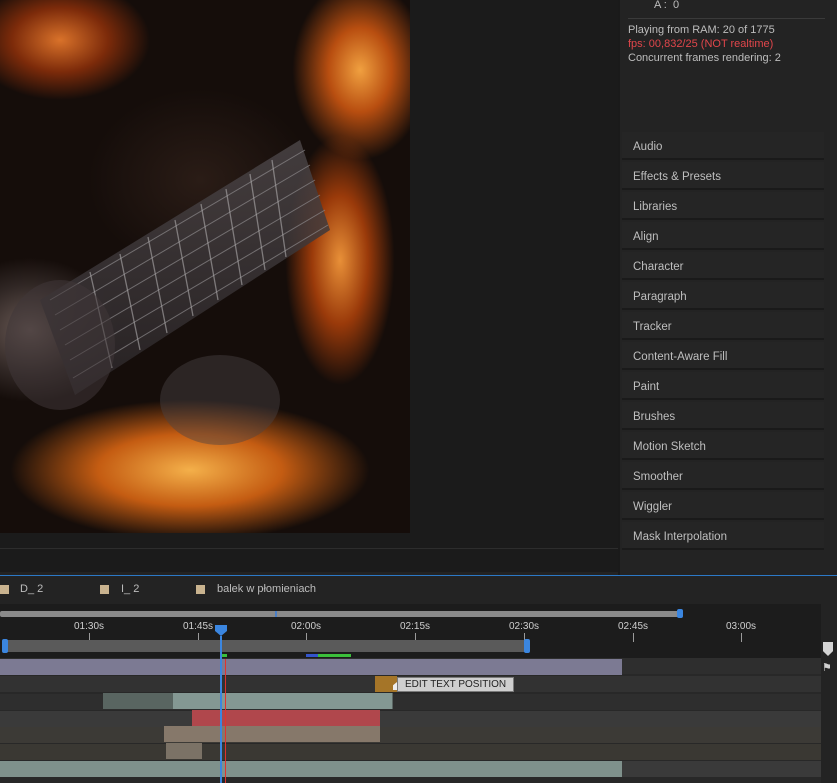 Image resolution: width=837 pixels, height=783 pixels. What do you see at coordinates (660, 5) in the screenshot?
I see `alpha-label: A :` at bounding box center [660, 5].